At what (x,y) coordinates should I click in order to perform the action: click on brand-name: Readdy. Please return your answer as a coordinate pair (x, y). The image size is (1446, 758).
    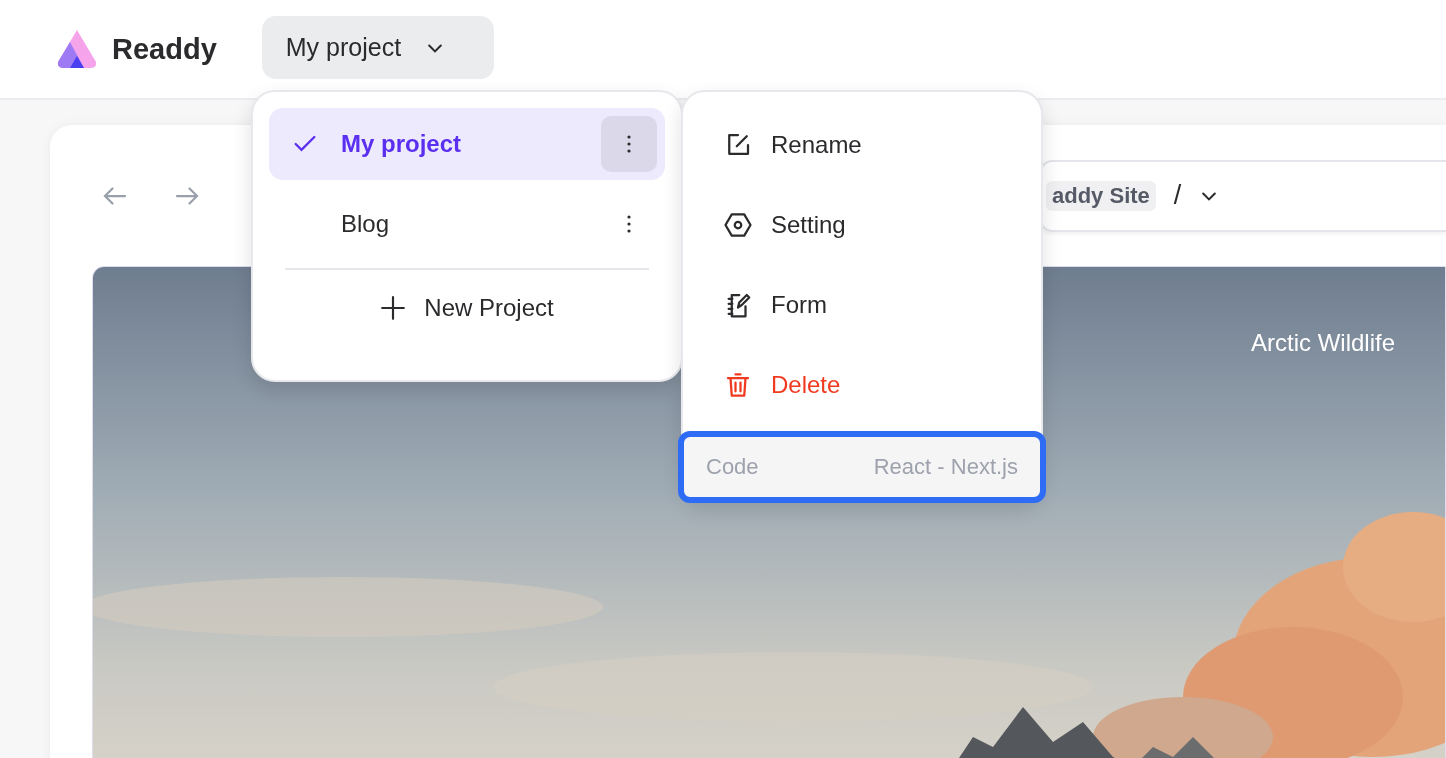
    Looking at the image, I should click on (164, 49).